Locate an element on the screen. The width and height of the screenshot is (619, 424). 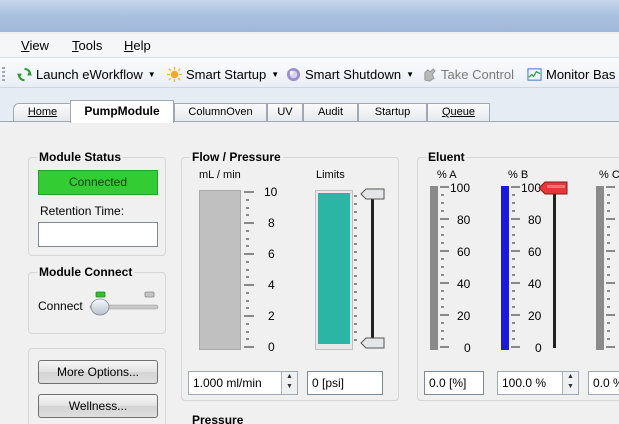
flow-rate-bar is located at coordinates (220, 270).